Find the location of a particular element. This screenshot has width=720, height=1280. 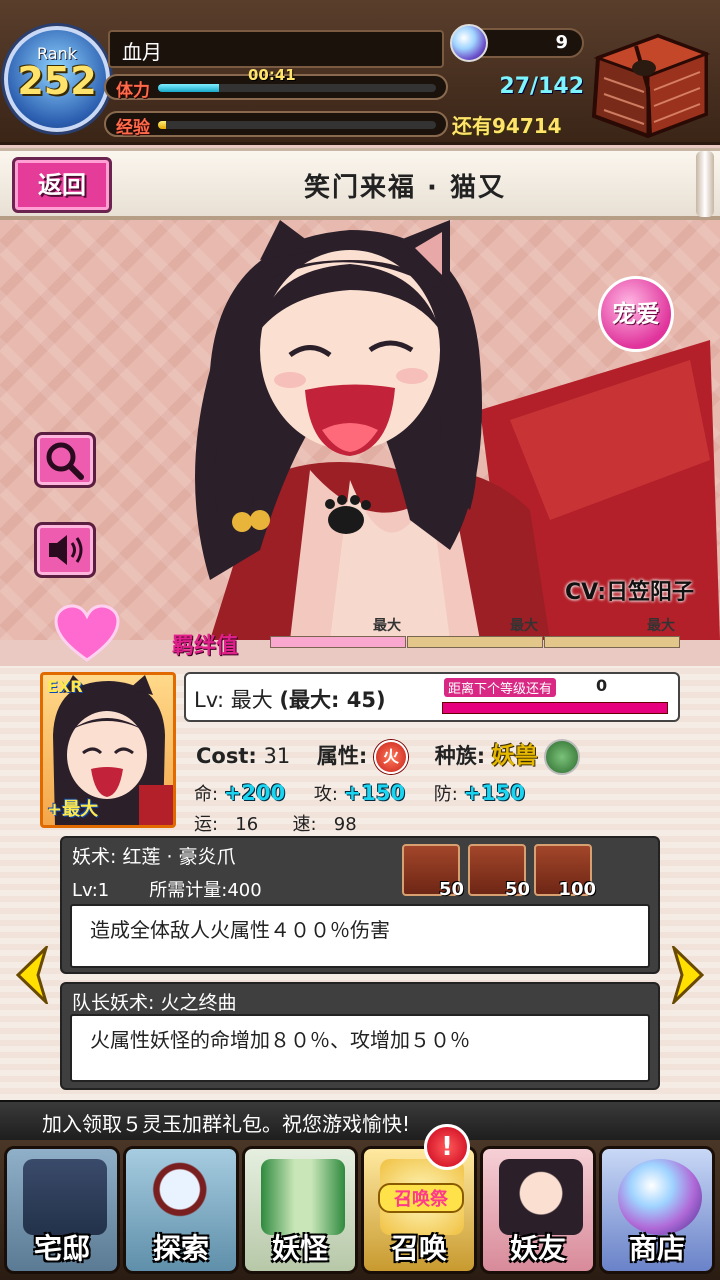

status-header: Rank 252 血月 体力 00:41 经验 9 27/142 还有94714 is located at coordinates (360, 72).